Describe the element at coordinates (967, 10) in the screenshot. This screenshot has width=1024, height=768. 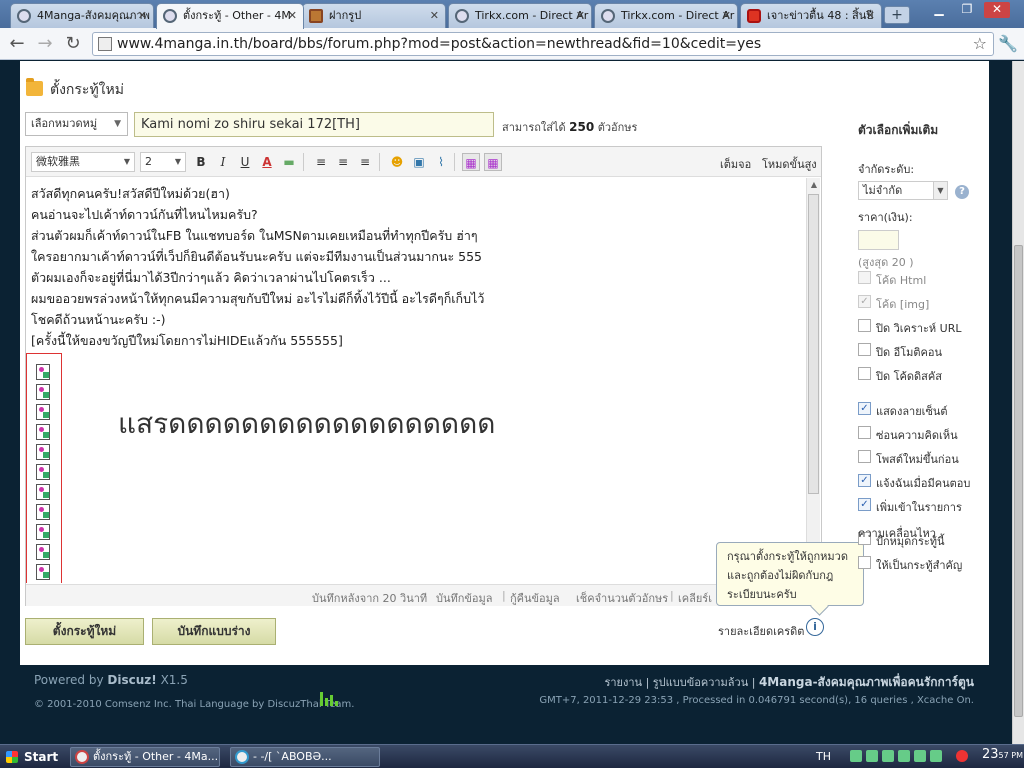
I see `restore-icon: ❐` at that location.